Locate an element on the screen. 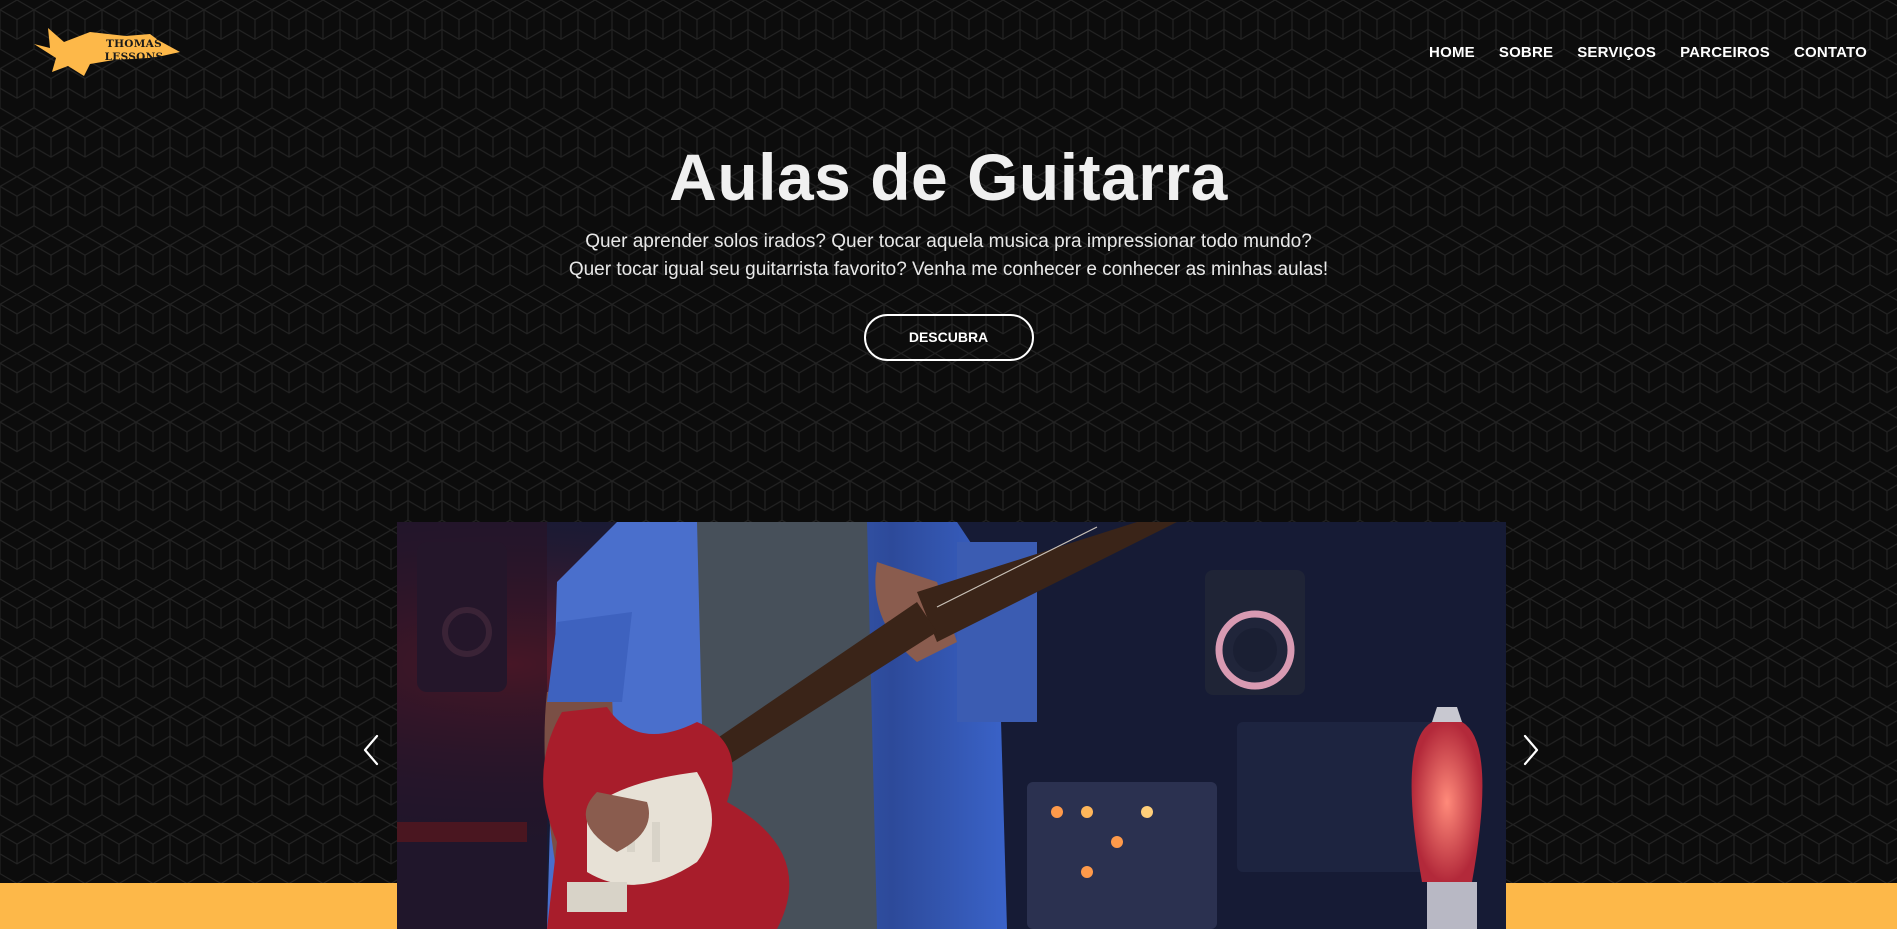 The height and width of the screenshot is (929, 1897). nav-link-servicos: SERVIÇOS is located at coordinates (1616, 52).